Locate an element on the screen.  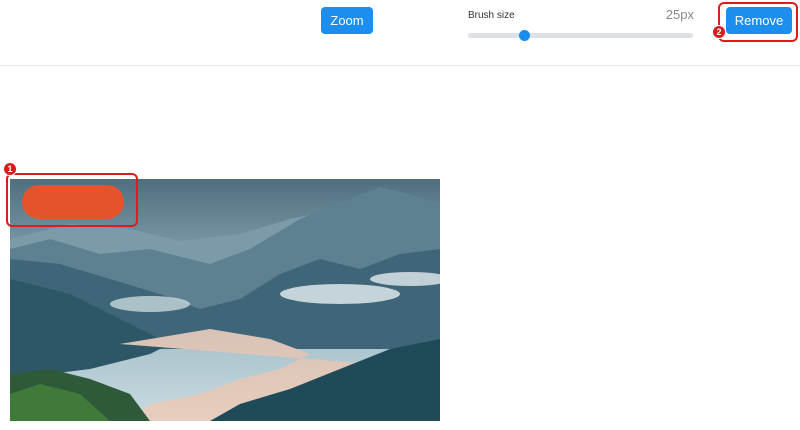
remove-button: Remove is located at coordinates (759, 20).